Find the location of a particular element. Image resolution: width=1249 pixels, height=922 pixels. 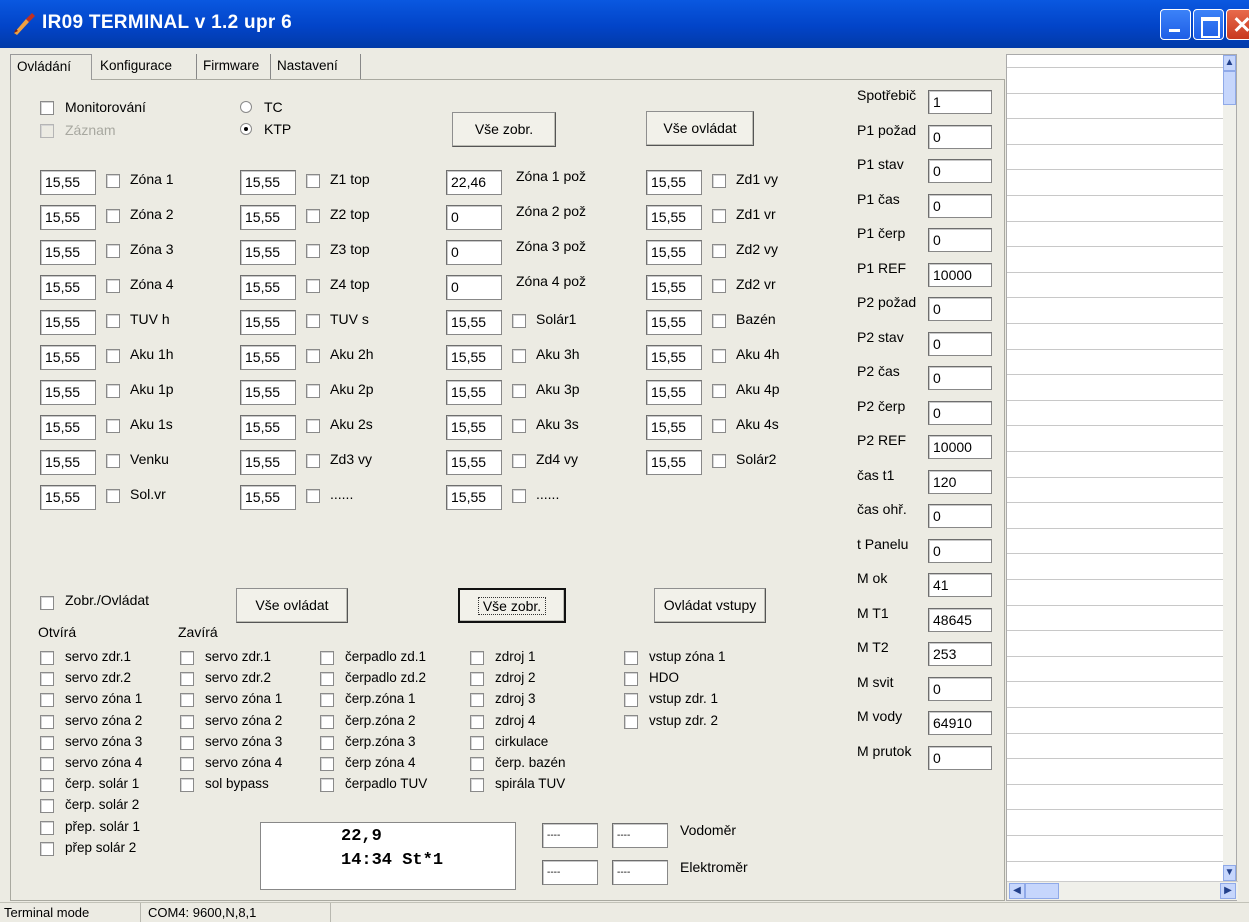

parameter-field: 48645 is located at coordinates (960, 619).